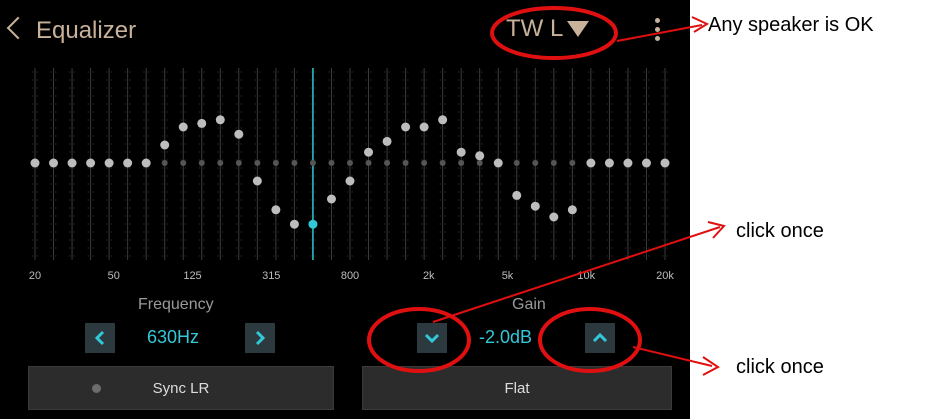  Describe the element at coordinates (780, 231) in the screenshot. I see `annotation-click-down: click once` at that location.